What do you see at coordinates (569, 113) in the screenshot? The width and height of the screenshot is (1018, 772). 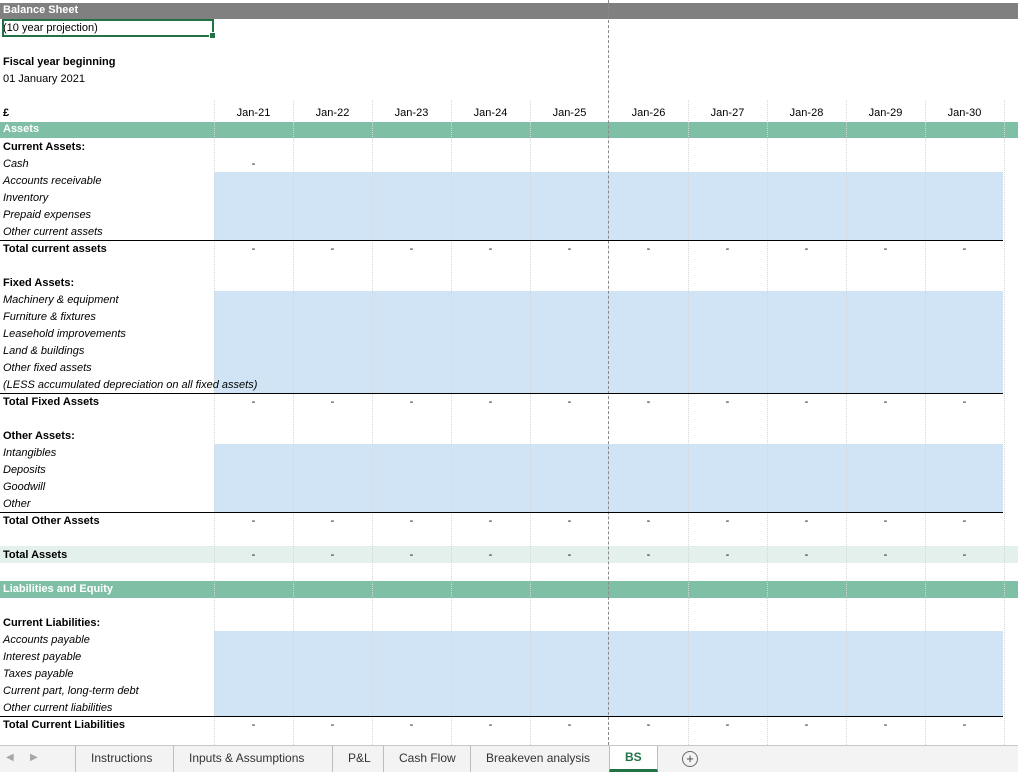 I see `column-header: Jan-25` at bounding box center [569, 113].